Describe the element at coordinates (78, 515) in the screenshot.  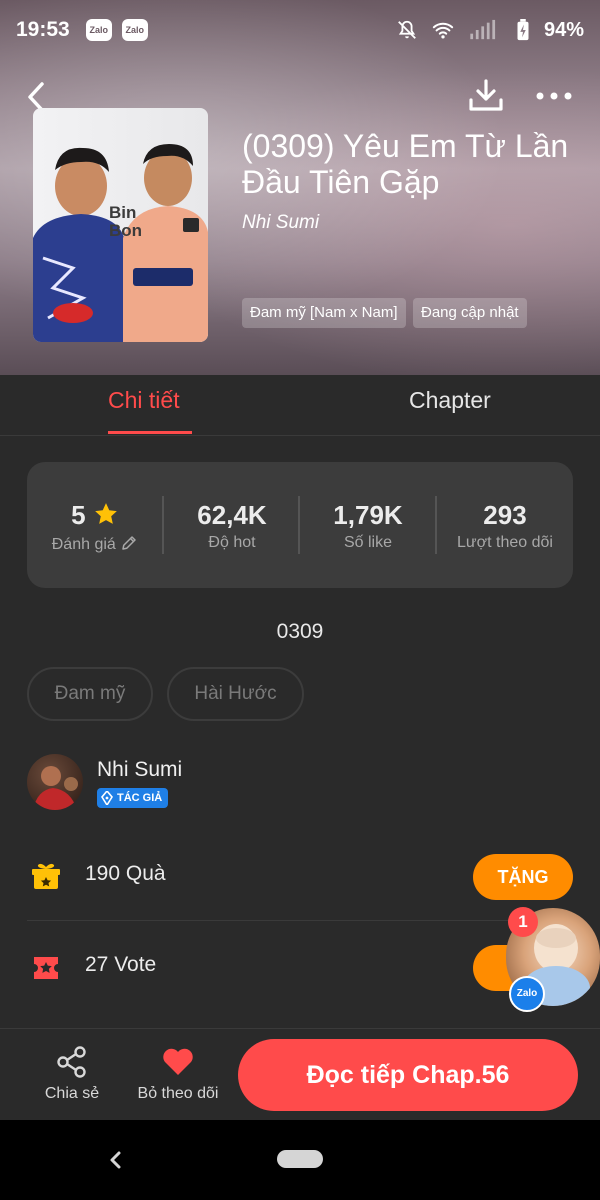
I see `rating-number: 5` at that location.